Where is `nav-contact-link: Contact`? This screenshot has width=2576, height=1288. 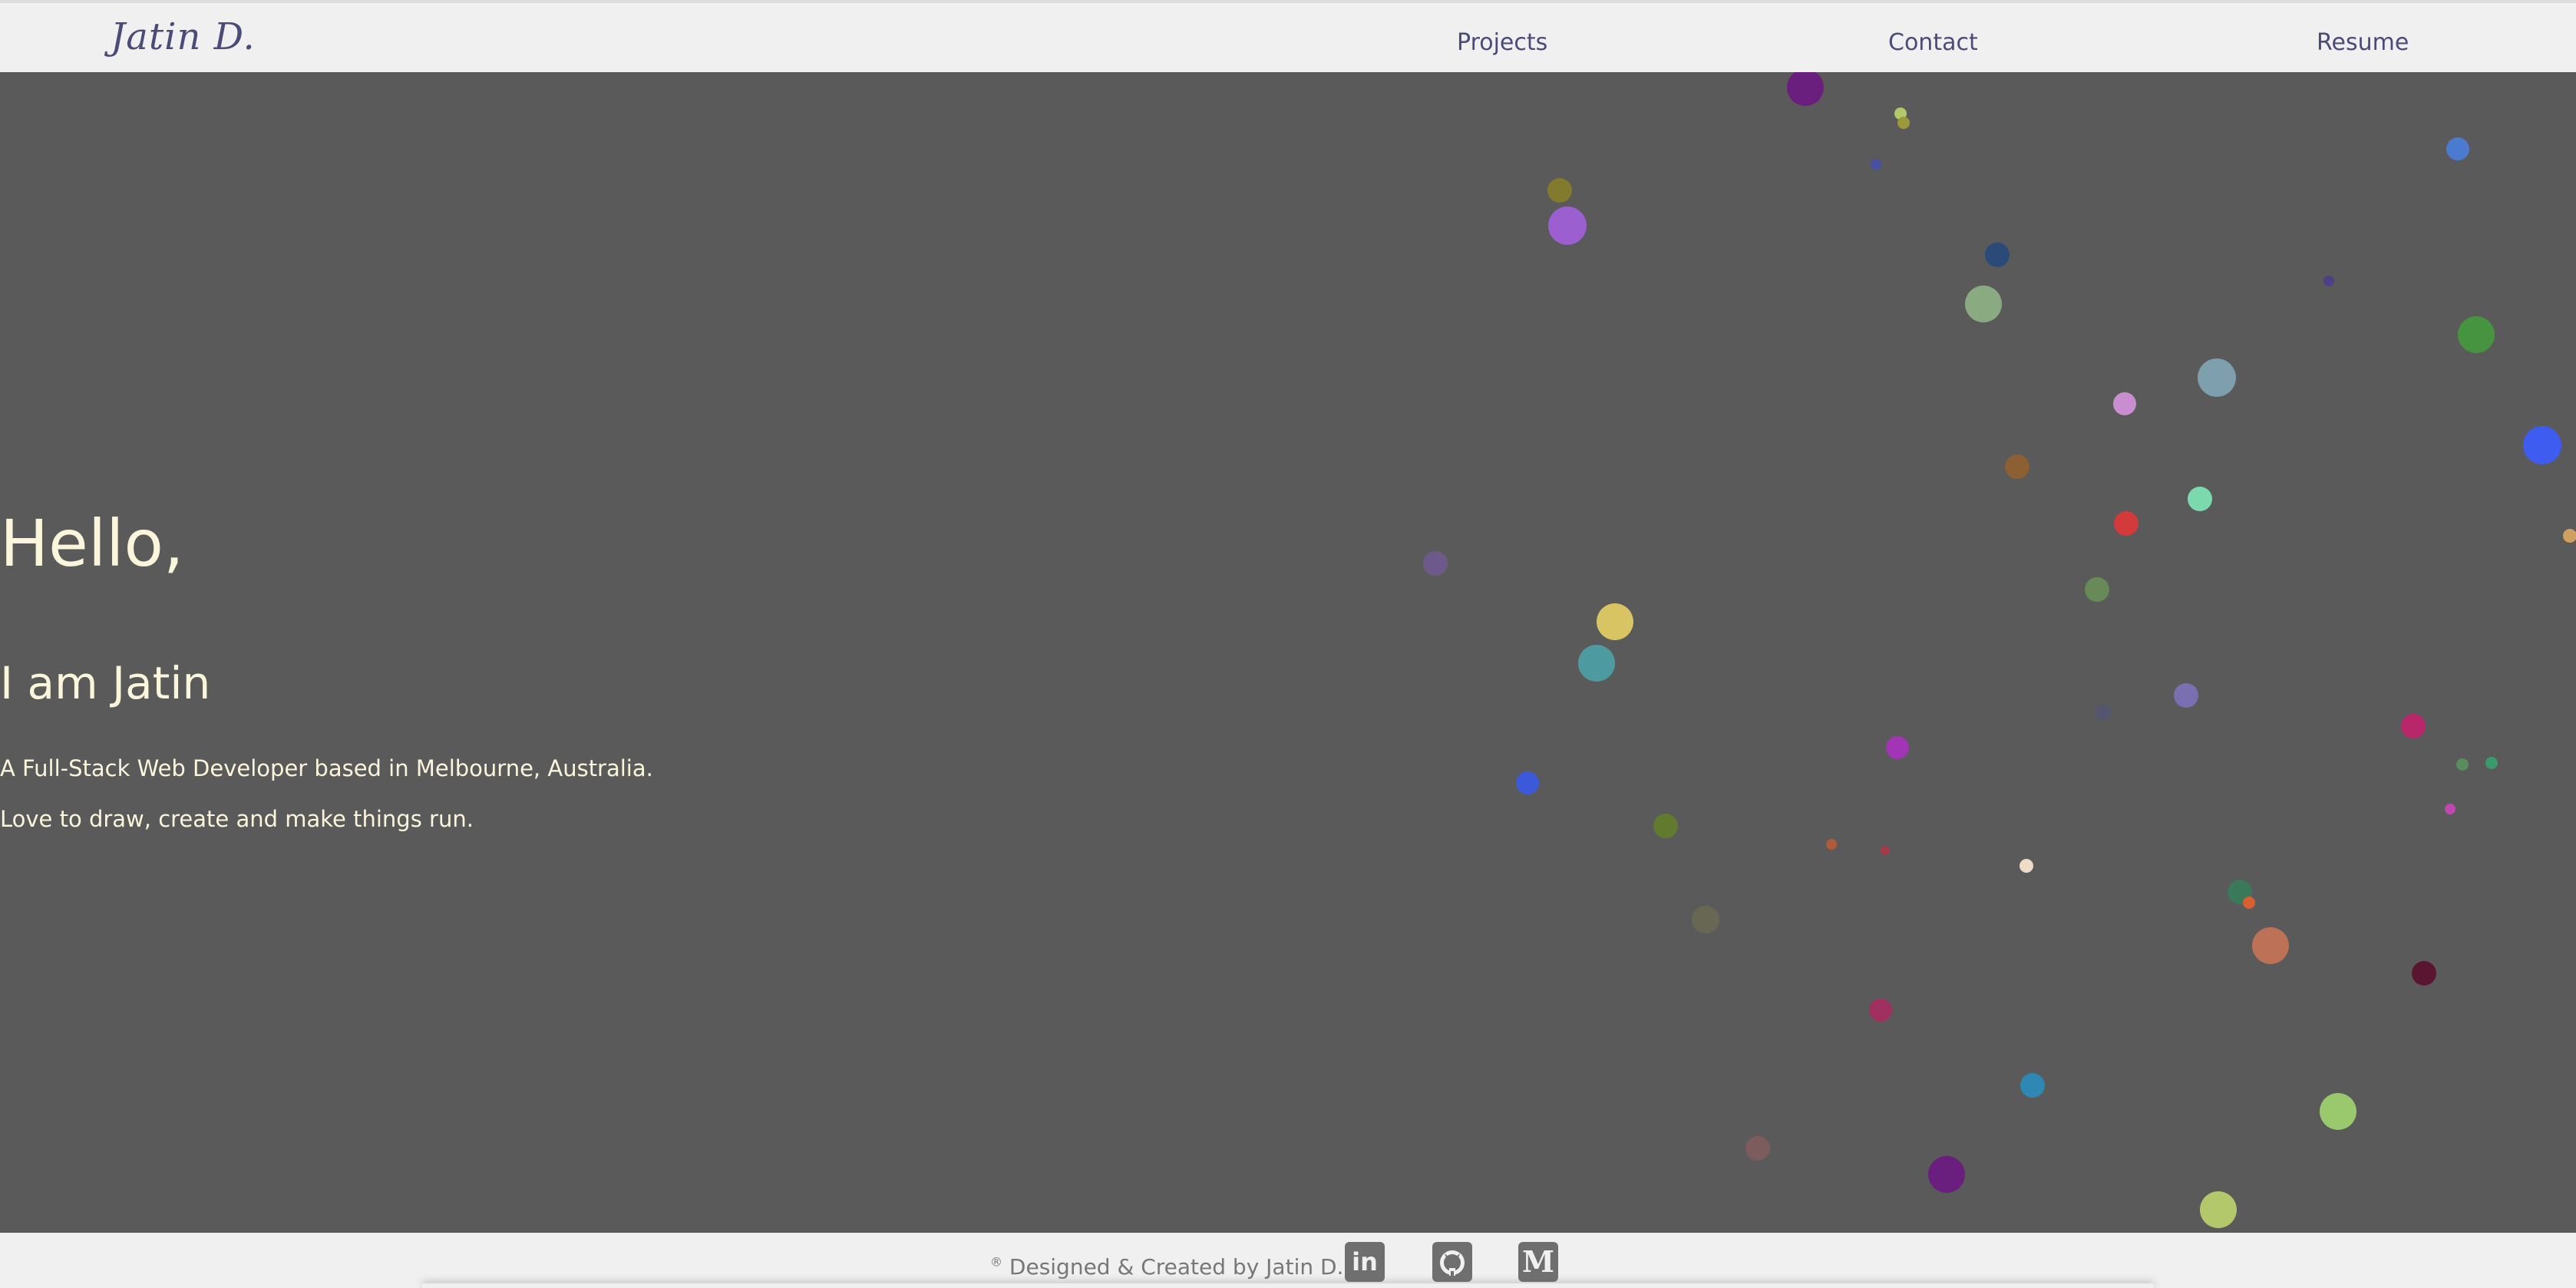
nav-contact-link: Contact is located at coordinates (1933, 42).